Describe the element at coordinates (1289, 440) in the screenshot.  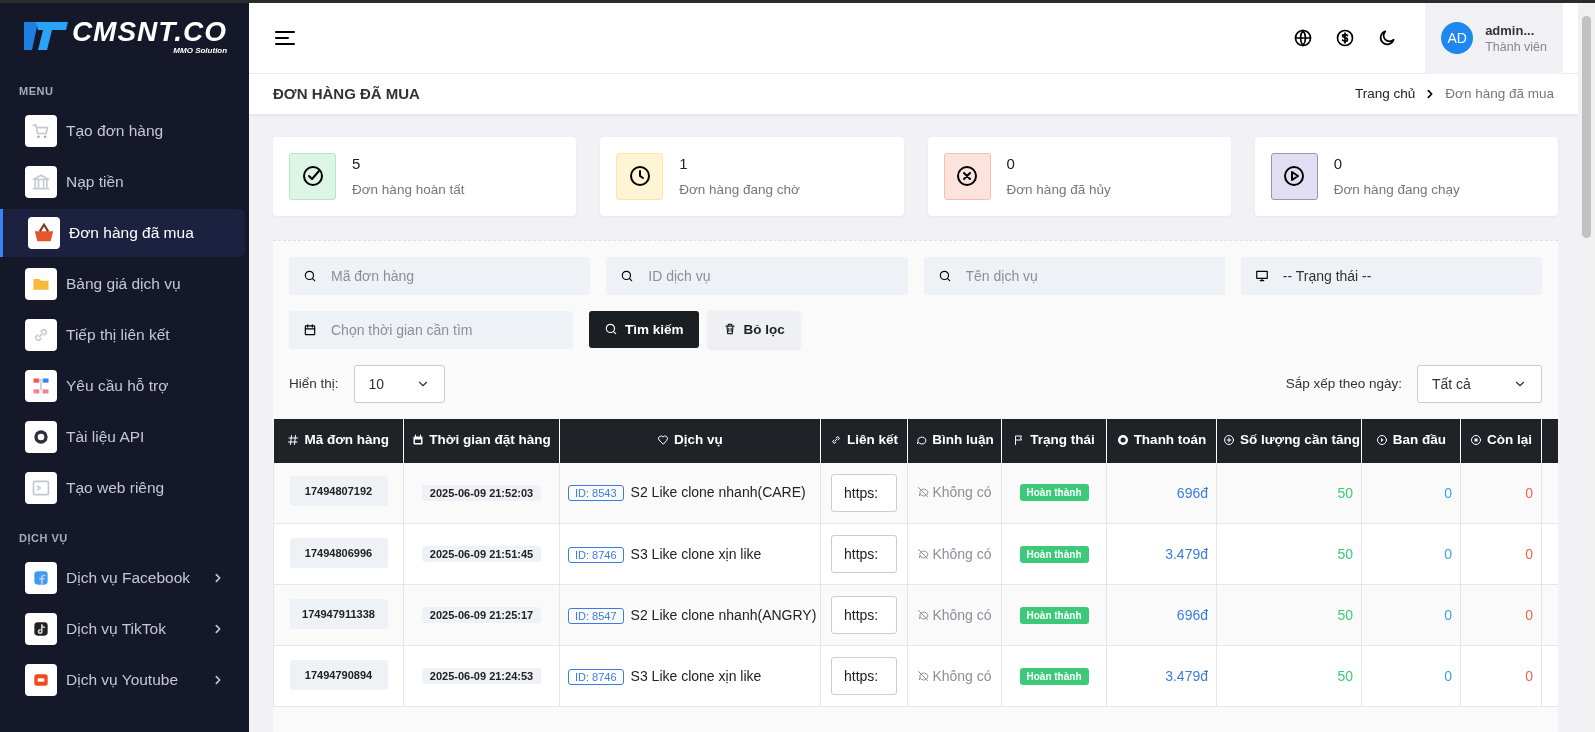
I see `column-header: Số lượng cần tăng` at that location.